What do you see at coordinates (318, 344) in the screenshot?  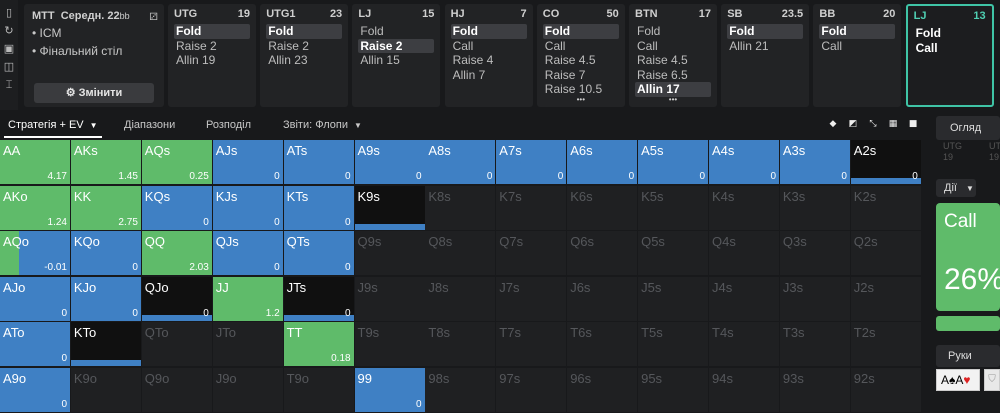 I see `hand-cell-tt: TT 0.18` at bounding box center [318, 344].